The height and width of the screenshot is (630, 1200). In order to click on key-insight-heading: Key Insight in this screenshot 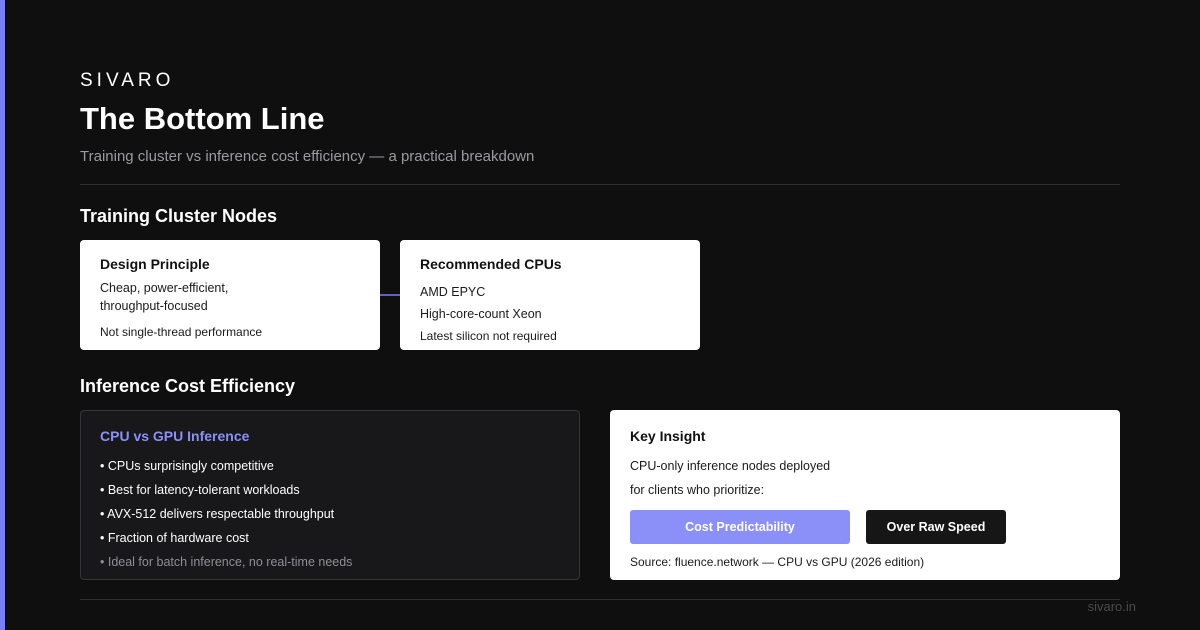, I will do `click(668, 436)`.